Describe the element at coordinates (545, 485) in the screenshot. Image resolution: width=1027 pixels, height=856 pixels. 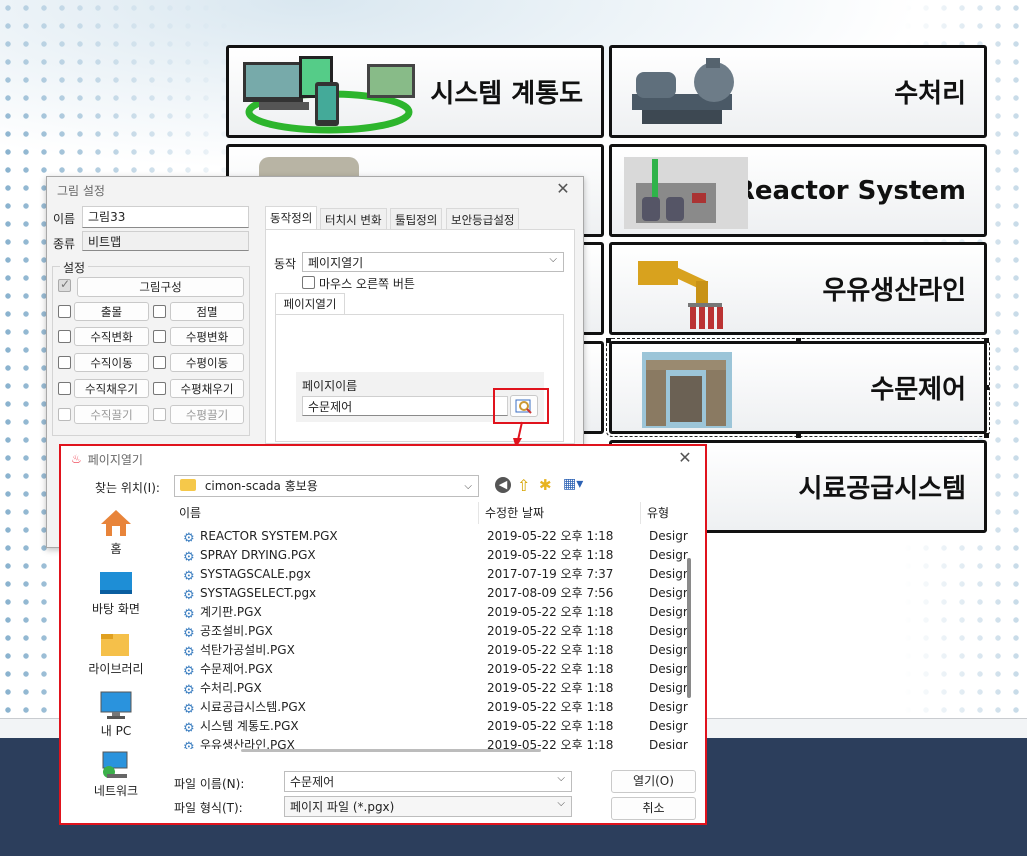
I see `new-folder-icon: ✱` at that location.